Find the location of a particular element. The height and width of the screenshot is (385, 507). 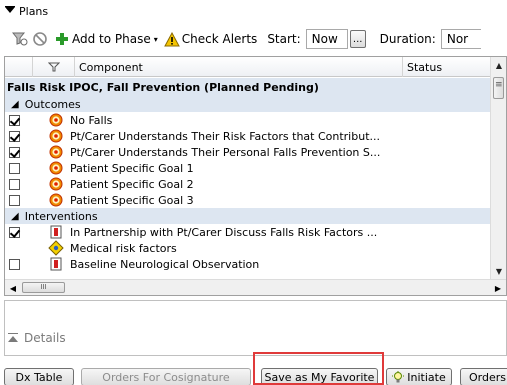

list-item: Medical risk factors is located at coordinates (248, 248).